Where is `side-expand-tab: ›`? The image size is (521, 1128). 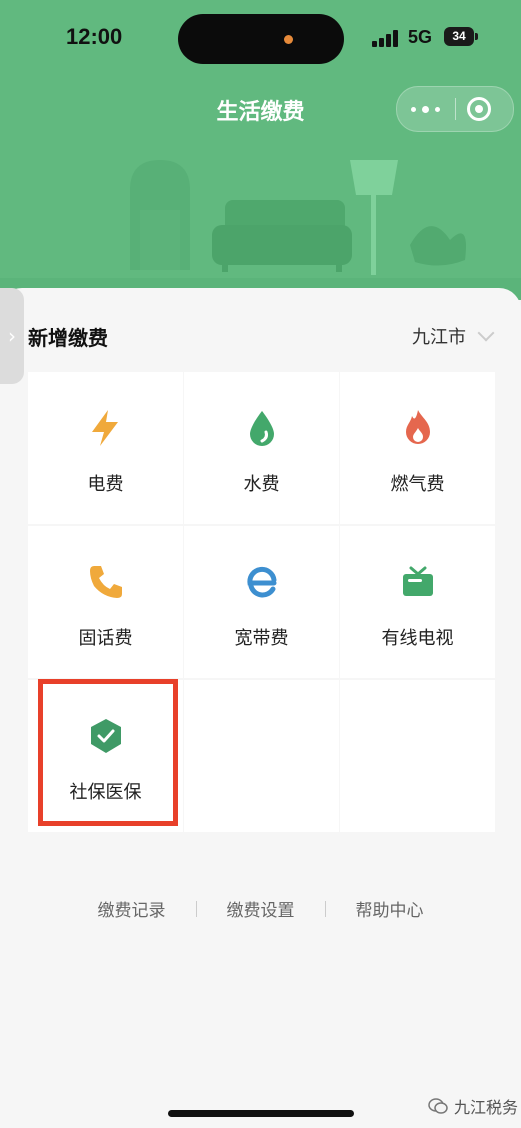
side-expand-tab: › is located at coordinates (12, 336).